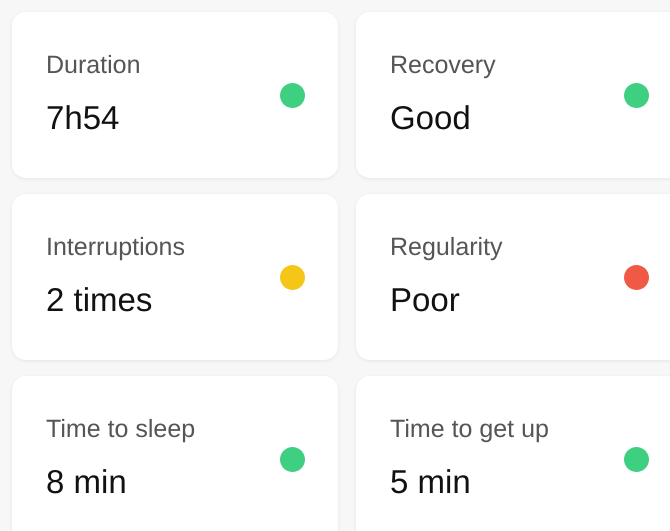 The width and height of the screenshot is (670, 531). What do you see at coordinates (121, 429) in the screenshot?
I see `metric-label: Time to sleep` at bounding box center [121, 429].